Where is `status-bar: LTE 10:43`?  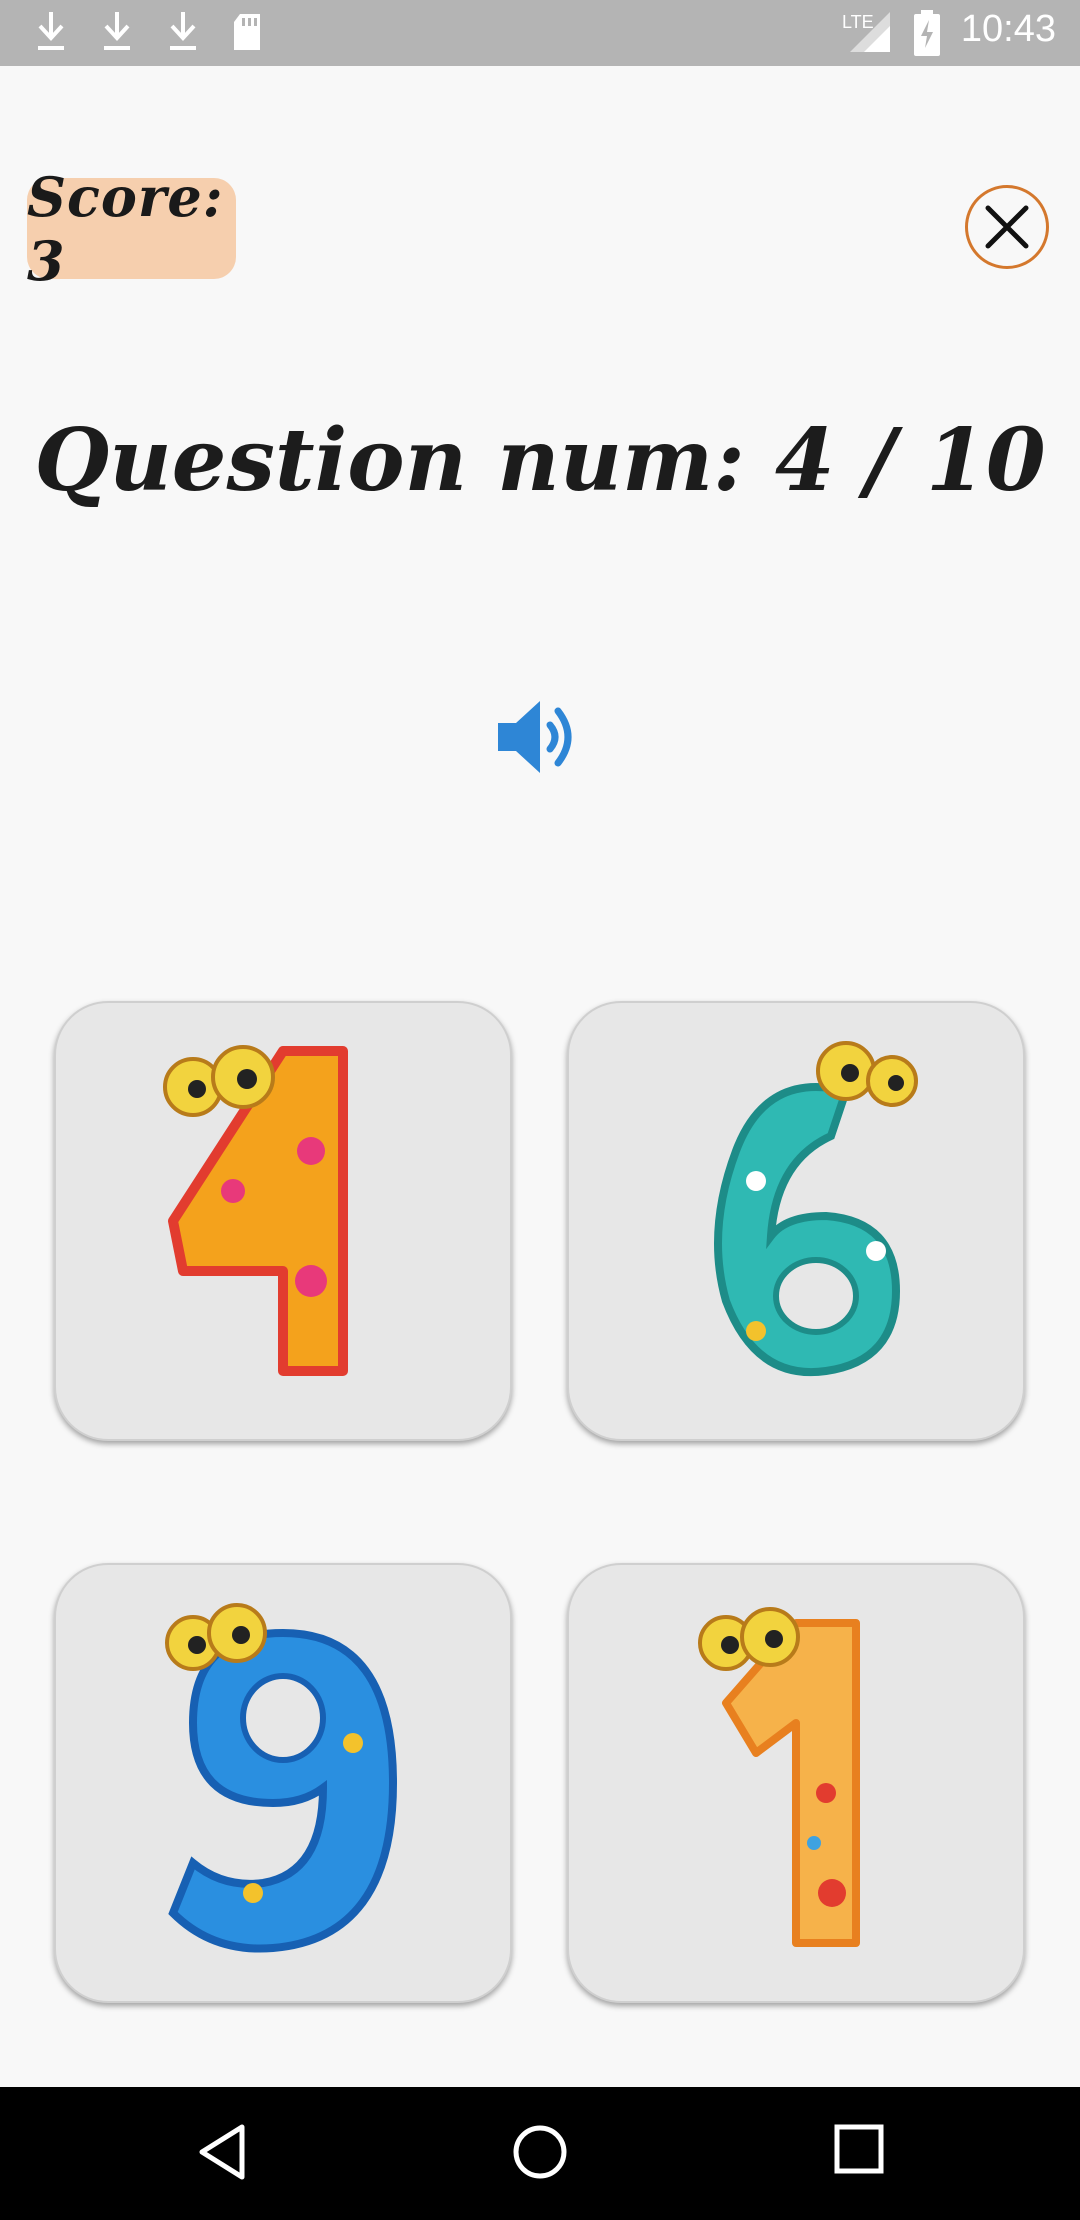 status-bar: LTE 10:43 is located at coordinates (540, 33).